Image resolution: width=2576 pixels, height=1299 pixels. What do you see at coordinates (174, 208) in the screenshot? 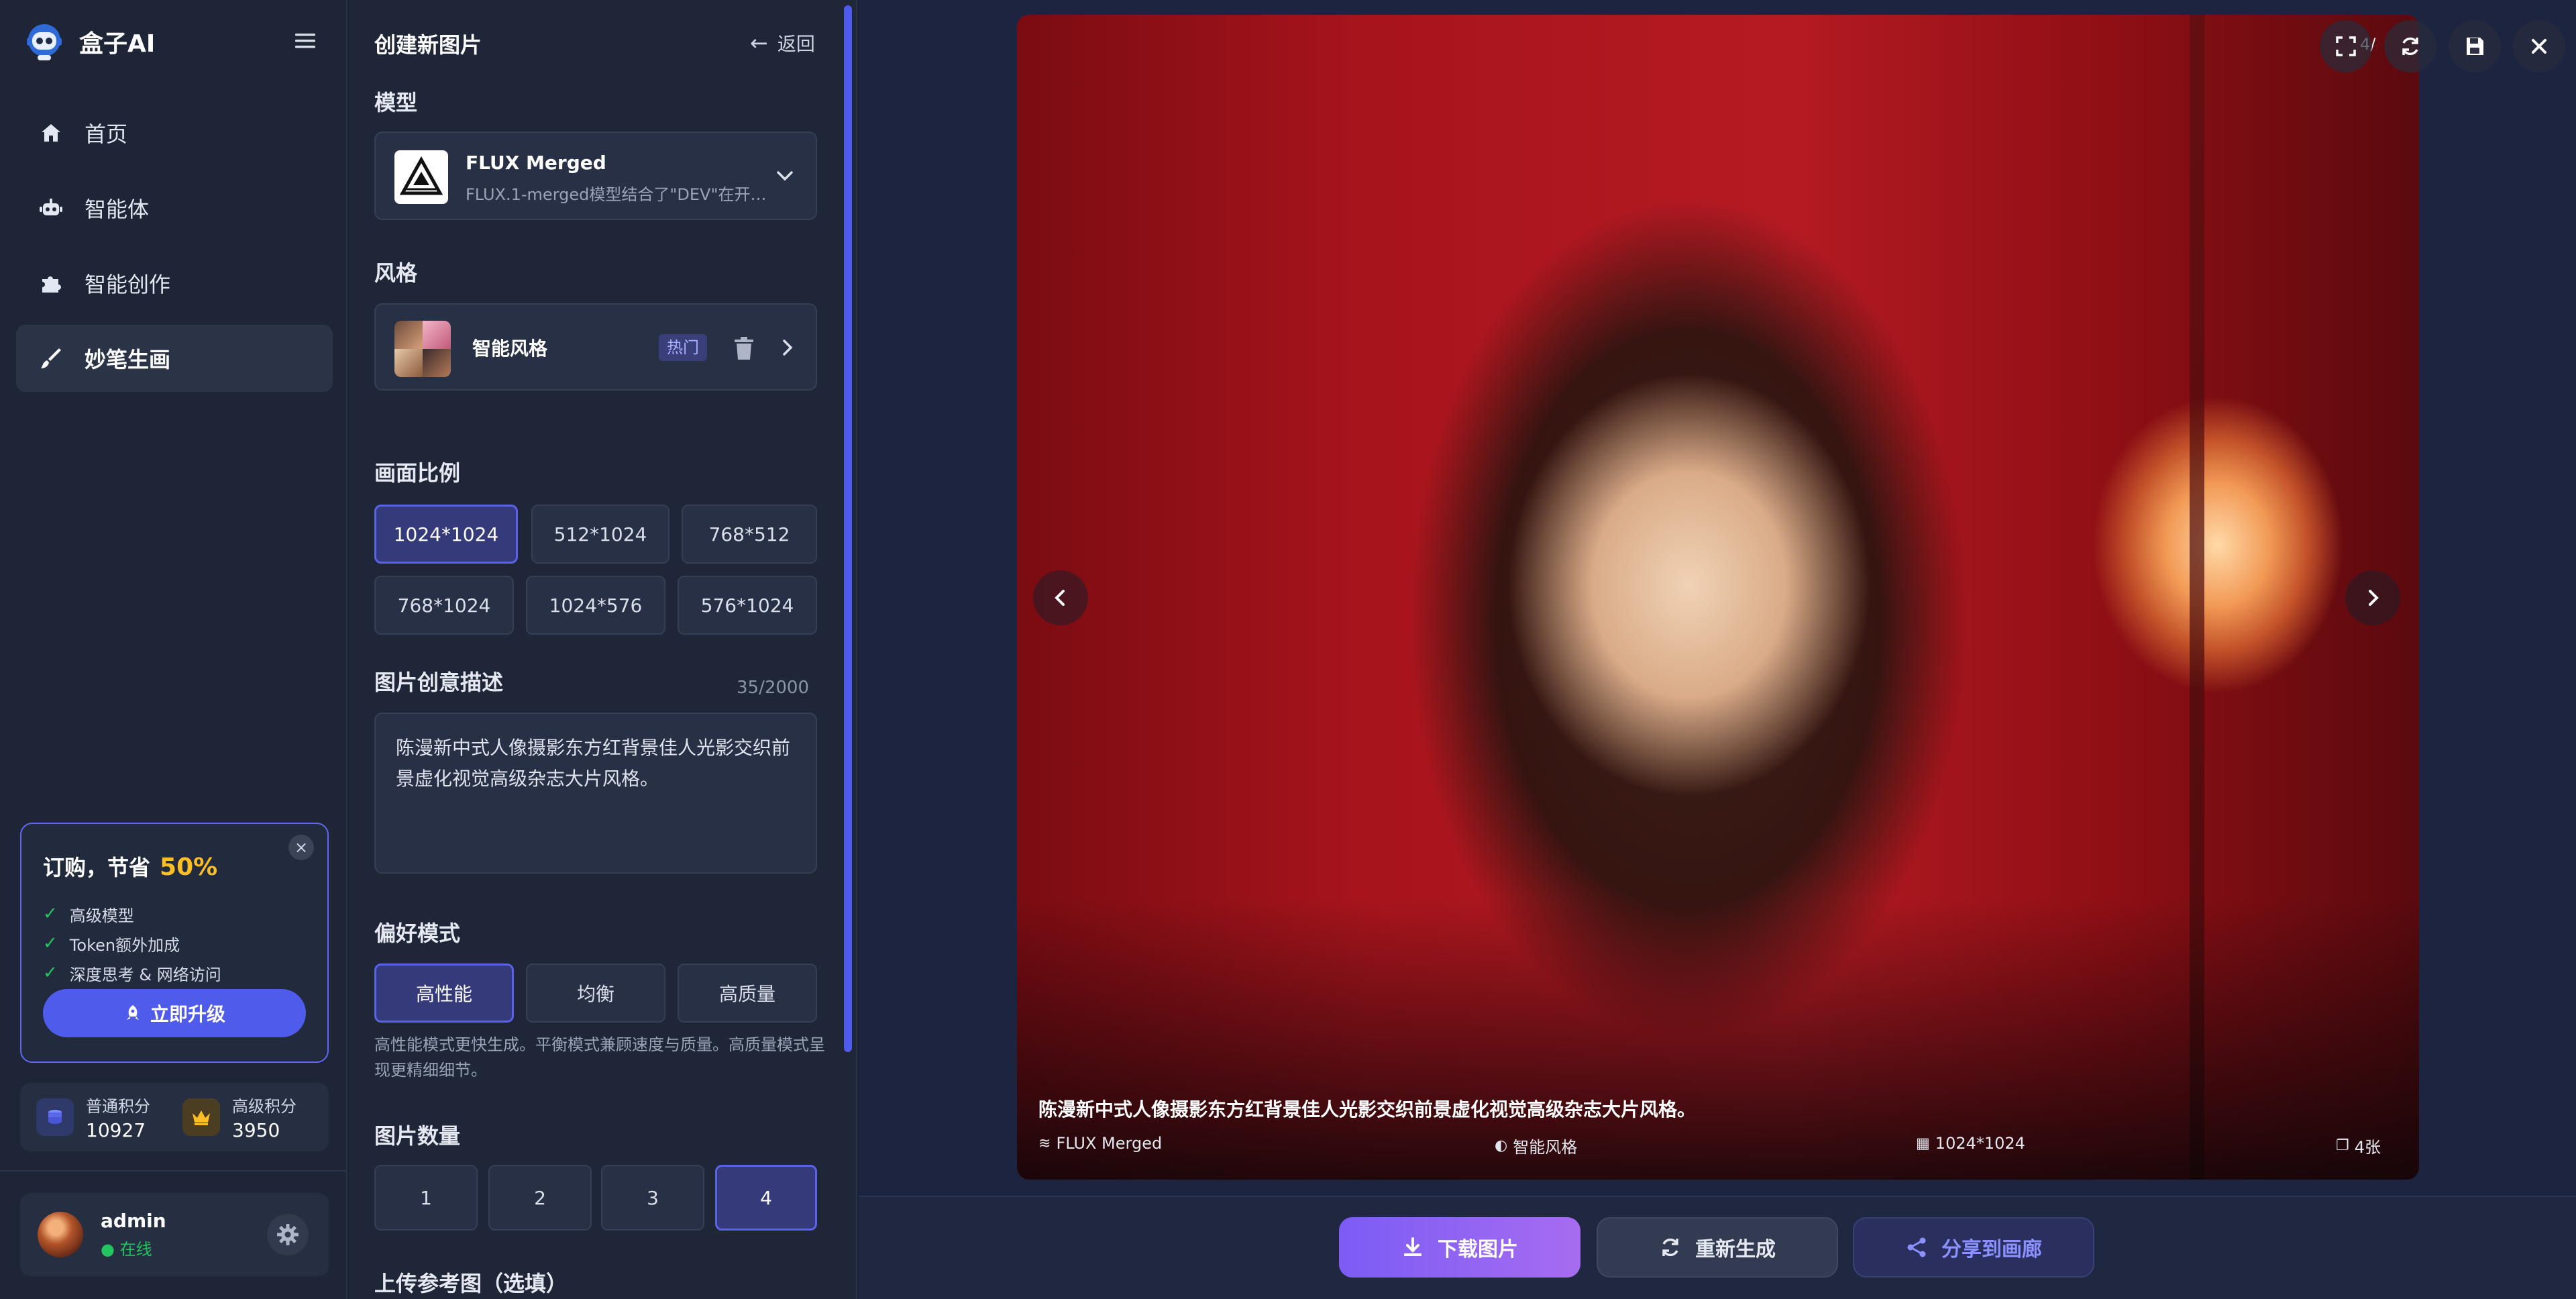
I see `sidebar-item-agents: 智能体` at bounding box center [174, 208].